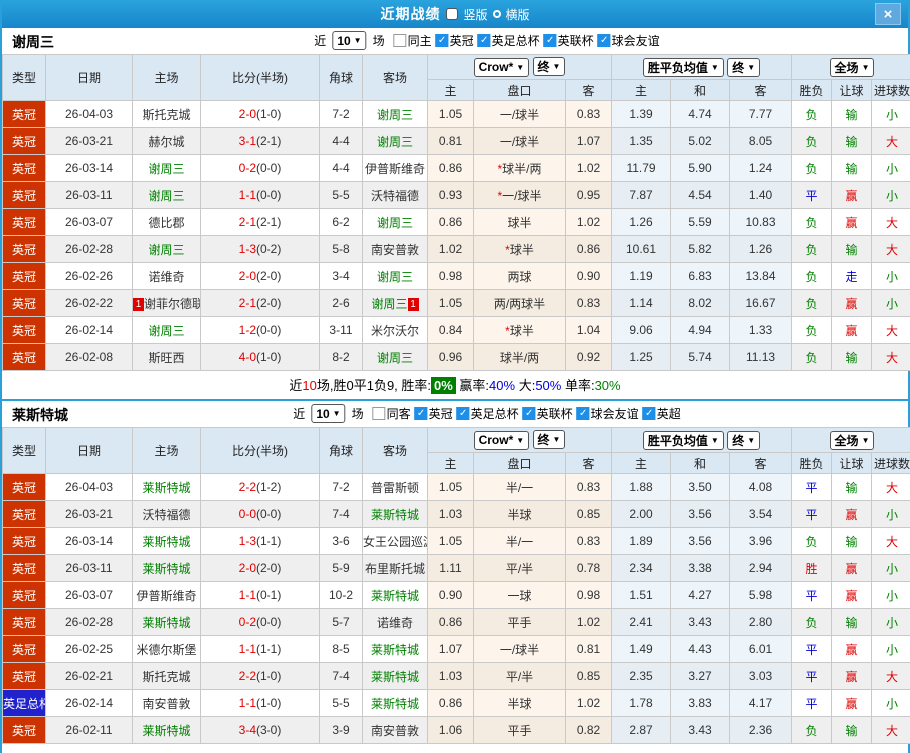 The height and width of the screenshot is (753, 910). I want to click on handicap-cell: *球半, so click(519, 330).